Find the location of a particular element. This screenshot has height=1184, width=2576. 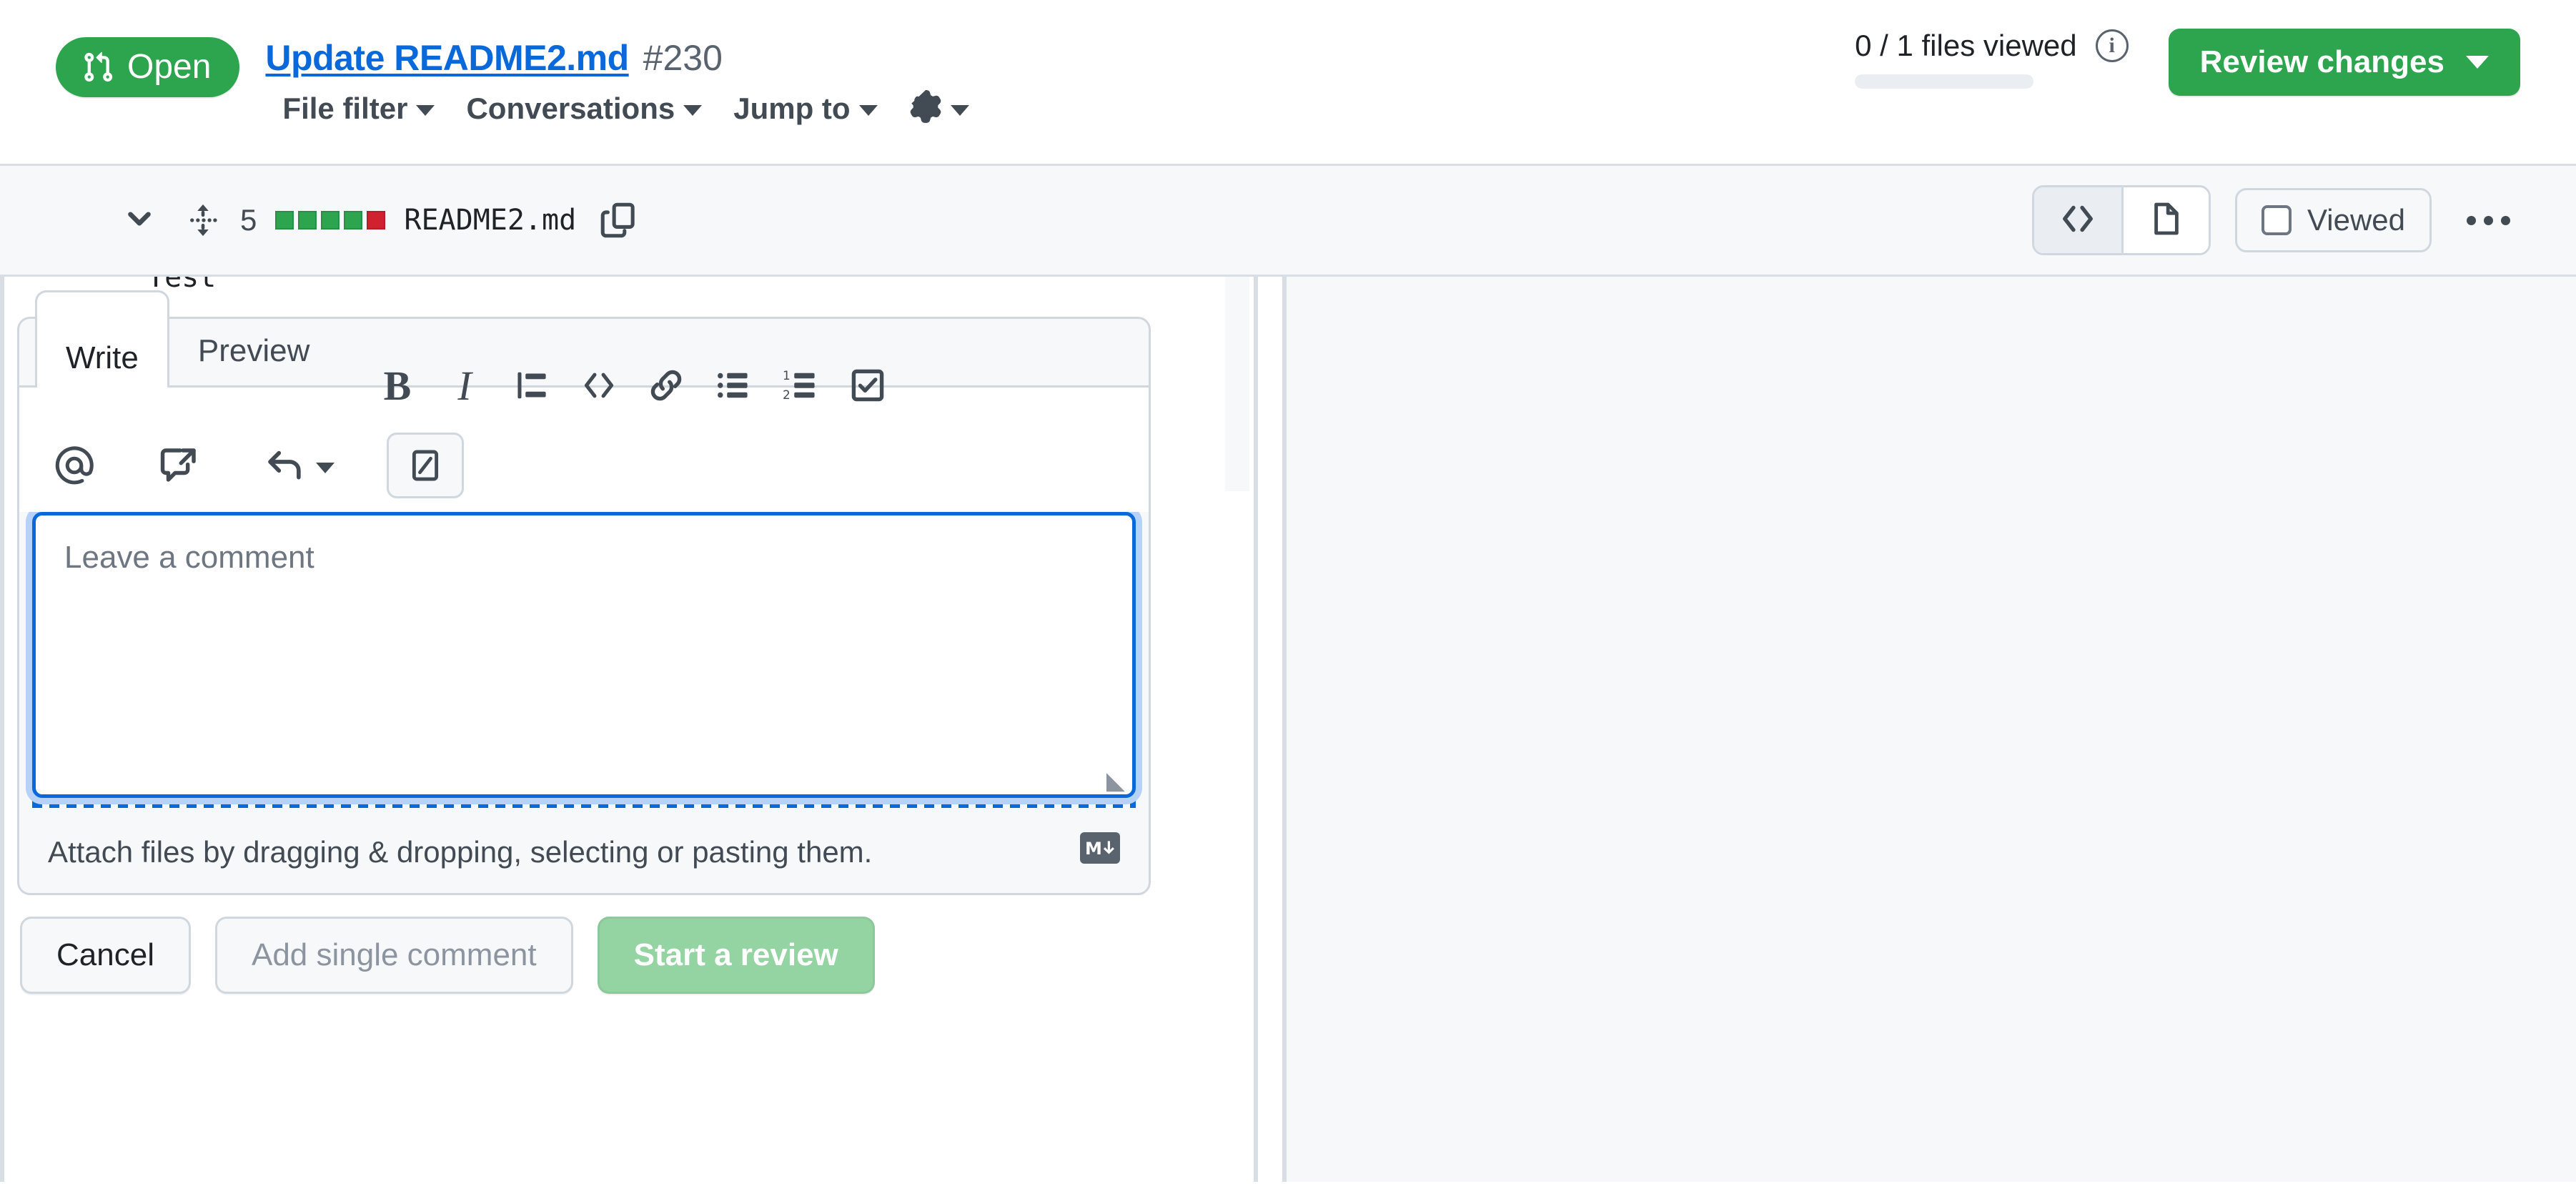

file-filter-dropdown: File filter is located at coordinates (359, 109).